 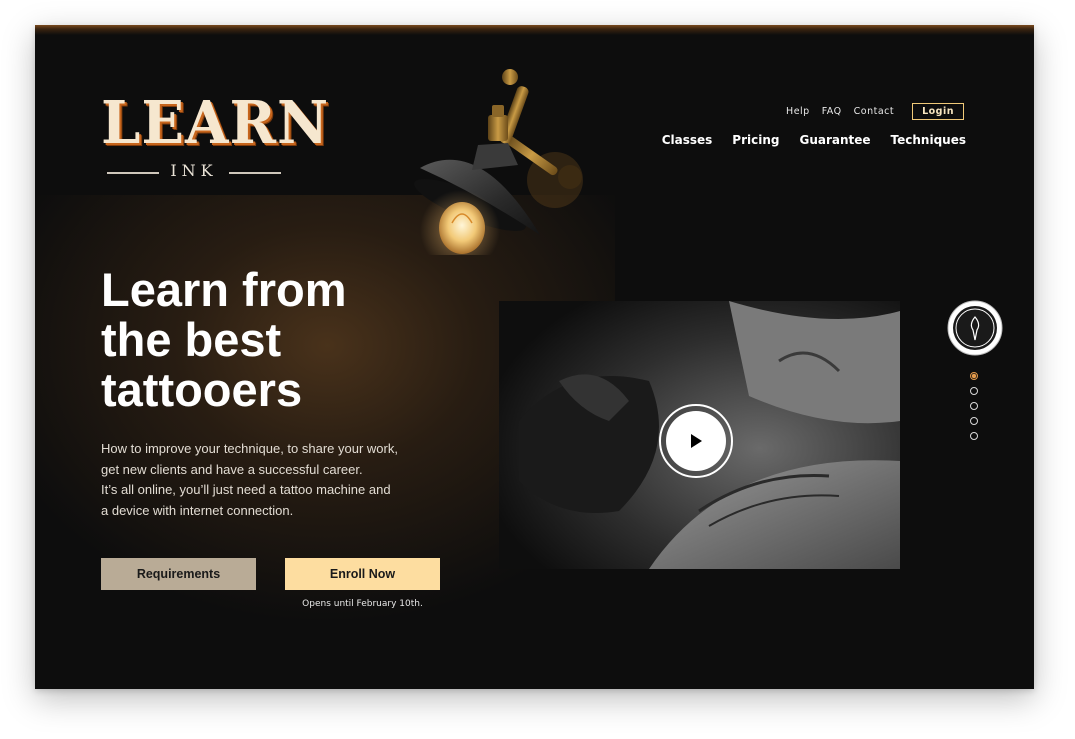 I want to click on headline-line: the best, so click(x=191, y=339).